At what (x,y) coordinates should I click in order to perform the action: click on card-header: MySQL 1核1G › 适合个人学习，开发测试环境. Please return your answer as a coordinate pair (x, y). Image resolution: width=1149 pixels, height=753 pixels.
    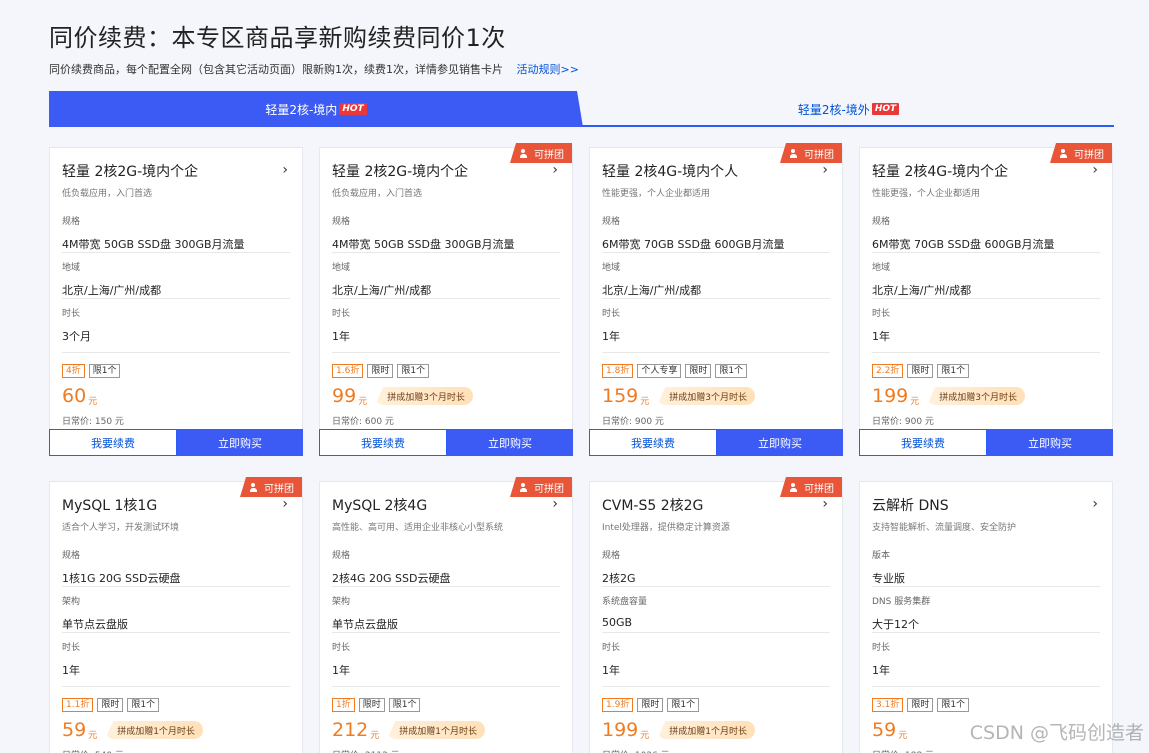
    Looking at the image, I should click on (176, 507).